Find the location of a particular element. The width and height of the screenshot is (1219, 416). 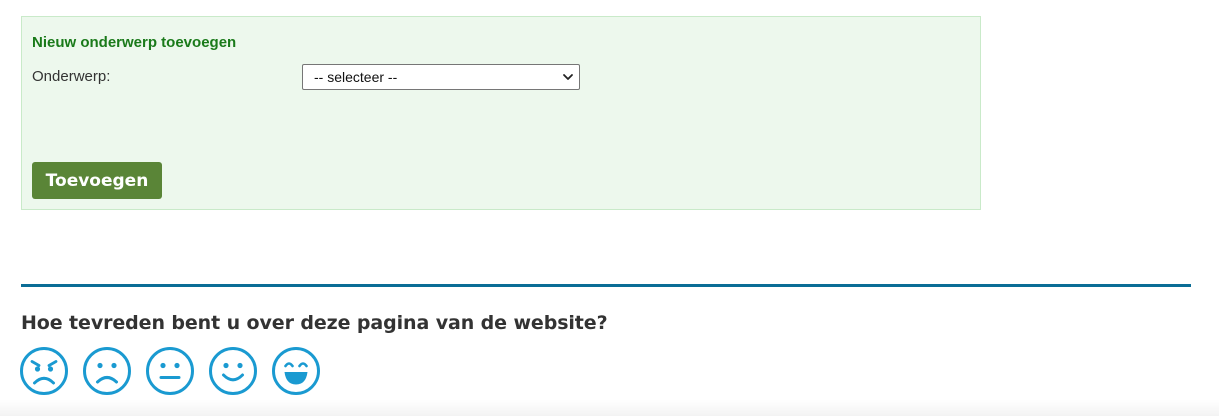

satisfaction-rating is located at coordinates (170, 371).